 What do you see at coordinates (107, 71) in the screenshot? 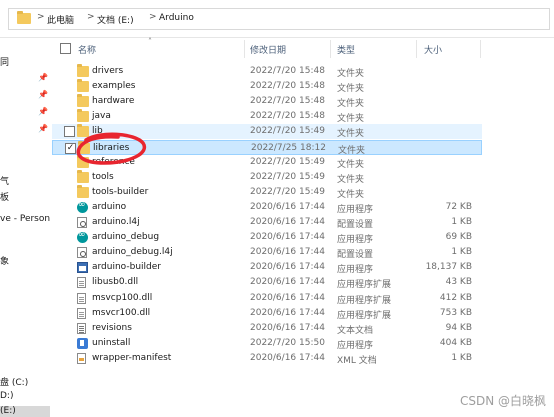
I see `file-name: drivers` at bounding box center [107, 71].